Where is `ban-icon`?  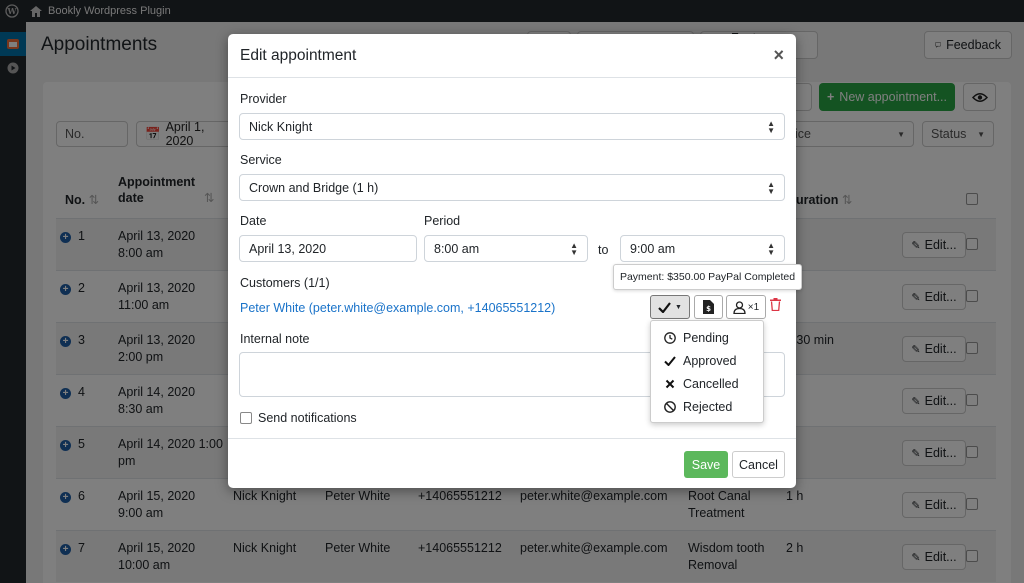
ban-icon is located at coordinates (670, 406).